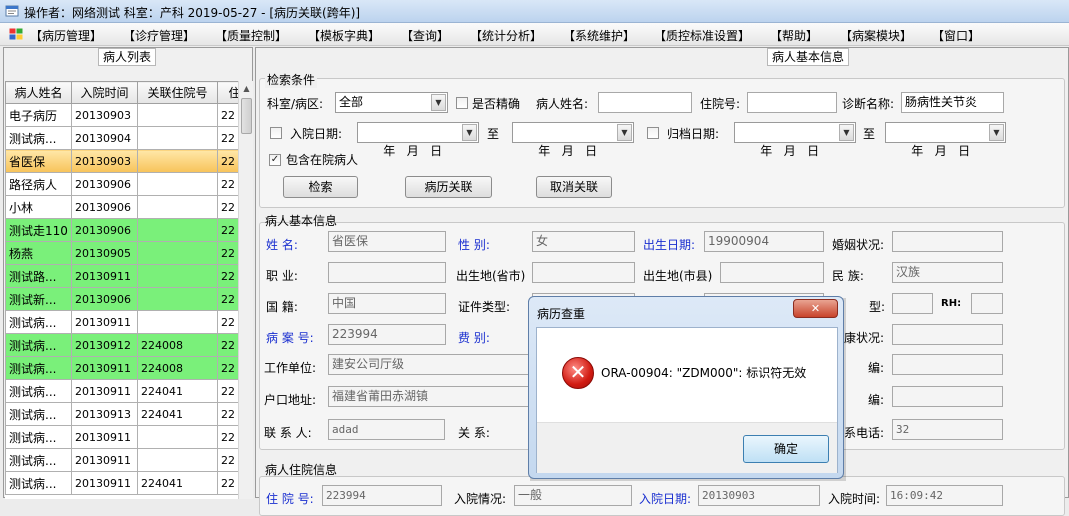 The height and width of the screenshot is (516, 1069). What do you see at coordinates (987, 303) in the screenshot?
I see `rh-field` at bounding box center [987, 303].